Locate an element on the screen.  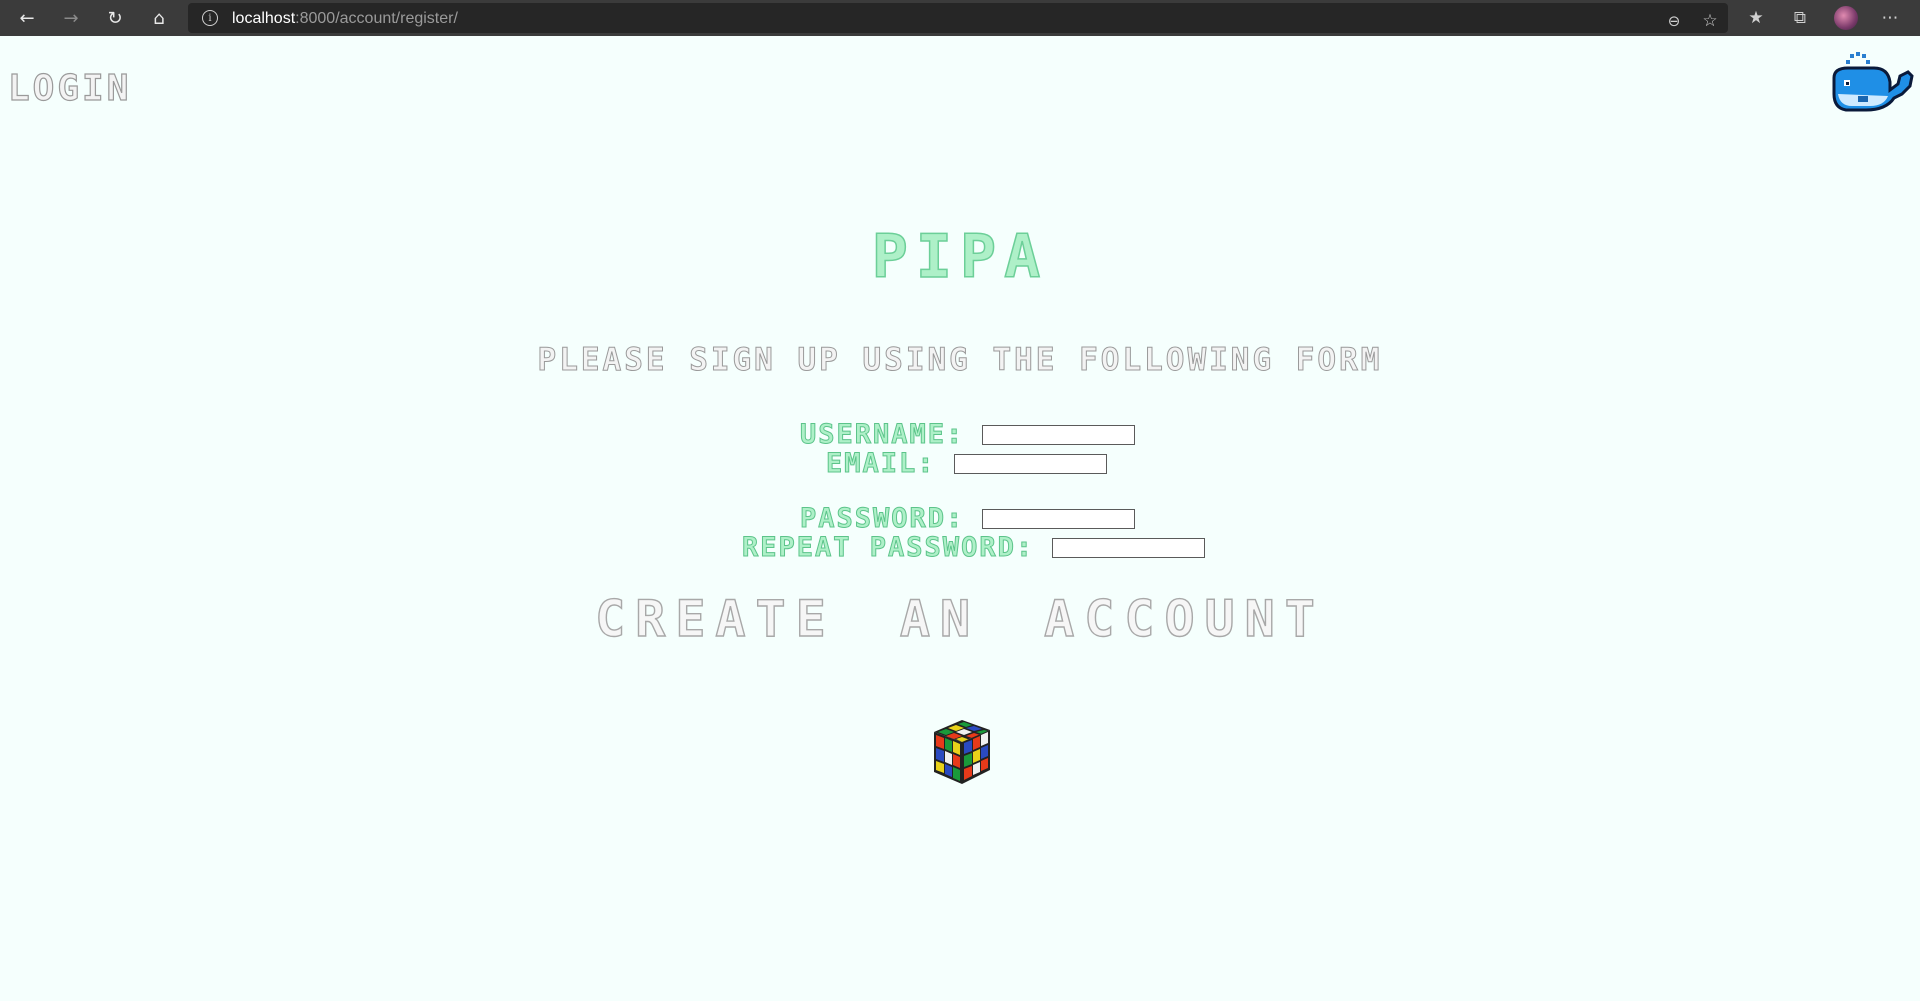
add-favorite-icon: ☆ is located at coordinates (1710, 21).